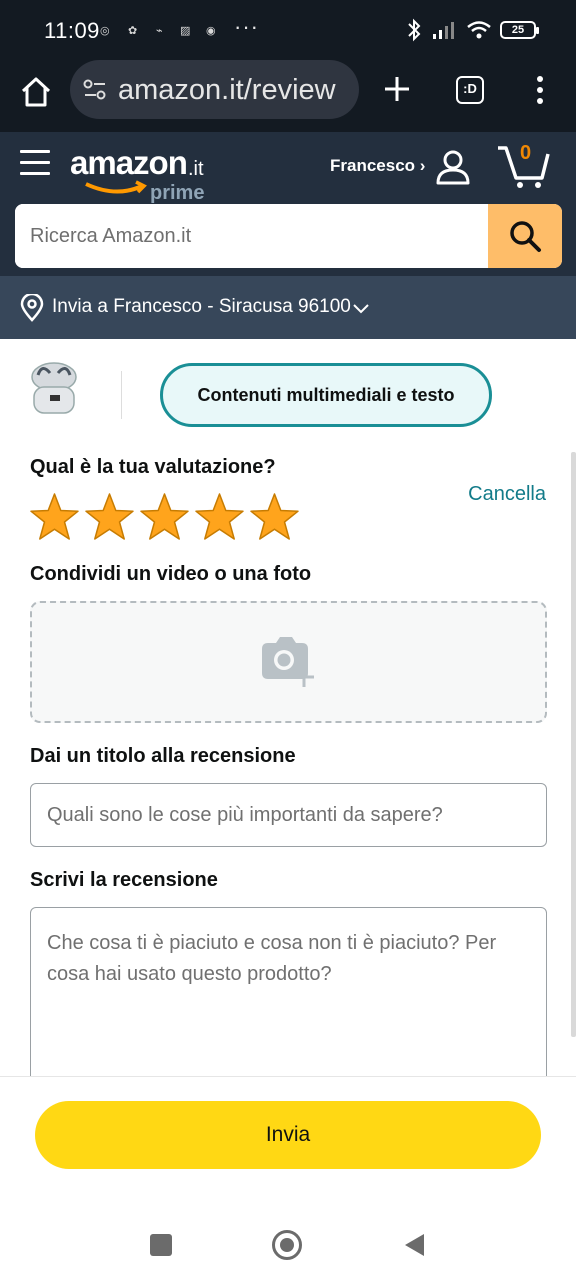 The height and width of the screenshot is (1280, 576). What do you see at coordinates (129, 162) in the screenshot?
I see `logo-word: amazon` at bounding box center [129, 162].